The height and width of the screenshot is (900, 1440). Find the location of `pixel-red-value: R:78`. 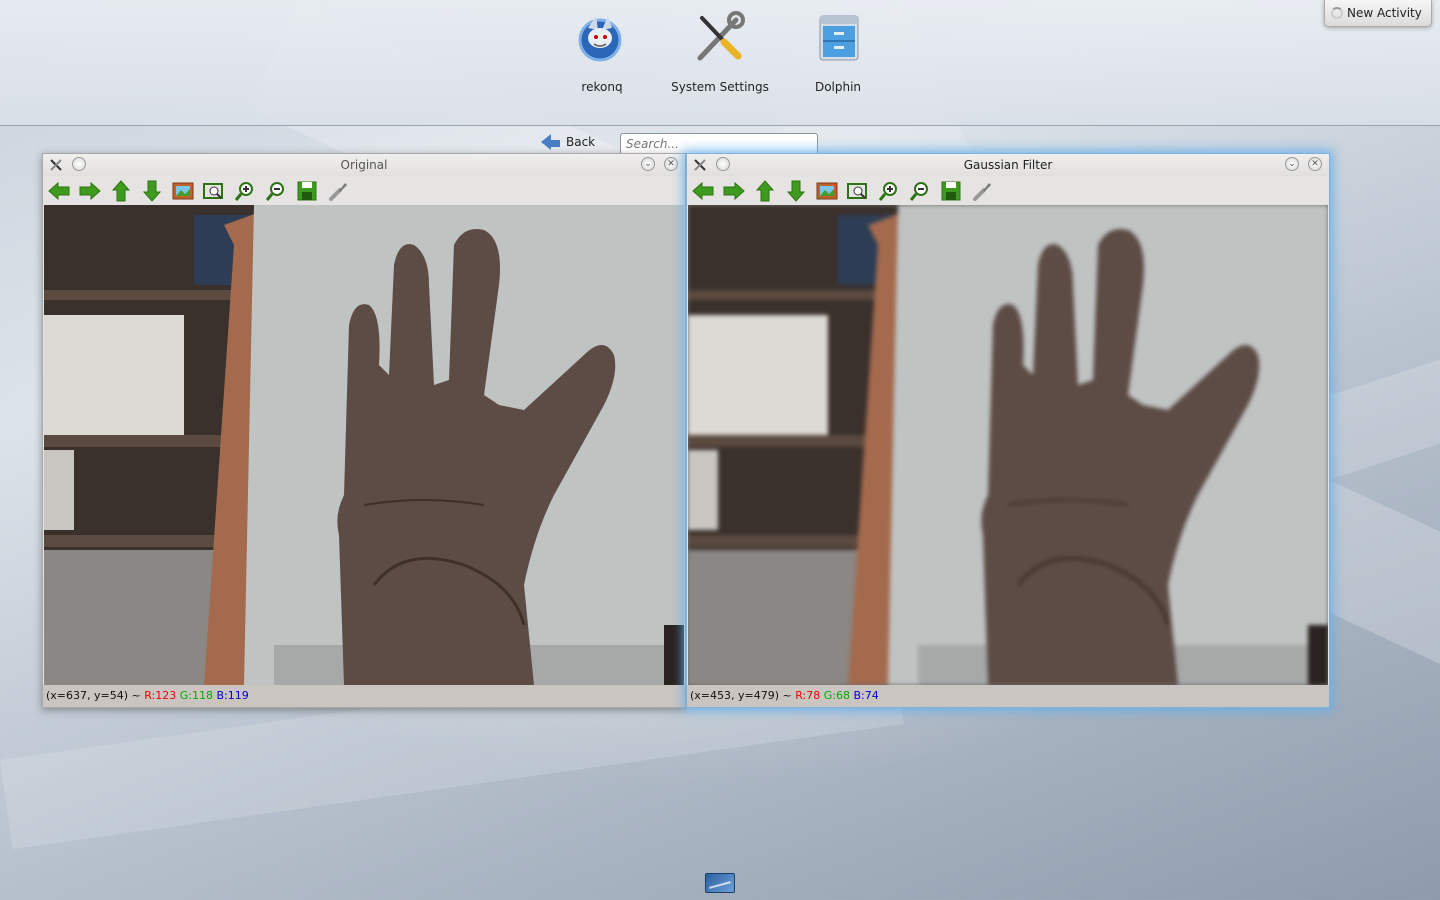

pixel-red-value: R:78 is located at coordinates (808, 695).